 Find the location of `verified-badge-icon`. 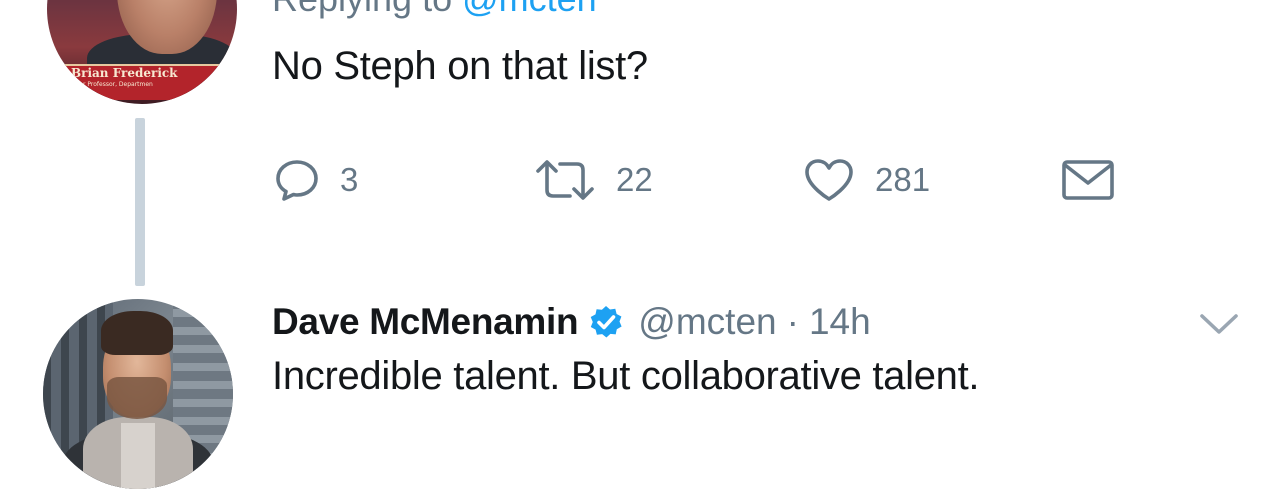

verified-badge-icon is located at coordinates (606, 322).